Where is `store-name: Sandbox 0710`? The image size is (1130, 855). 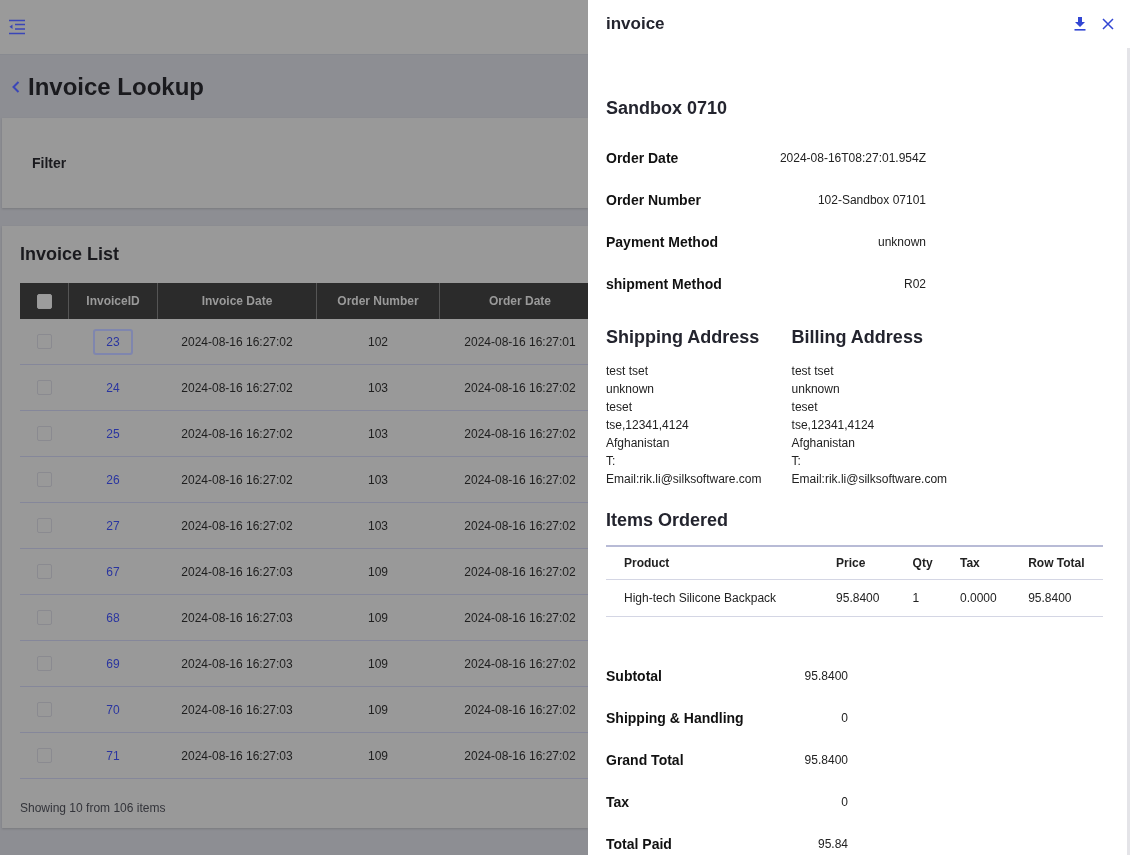 store-name: Sandbox 0710 is located at coordinates (667, 108).